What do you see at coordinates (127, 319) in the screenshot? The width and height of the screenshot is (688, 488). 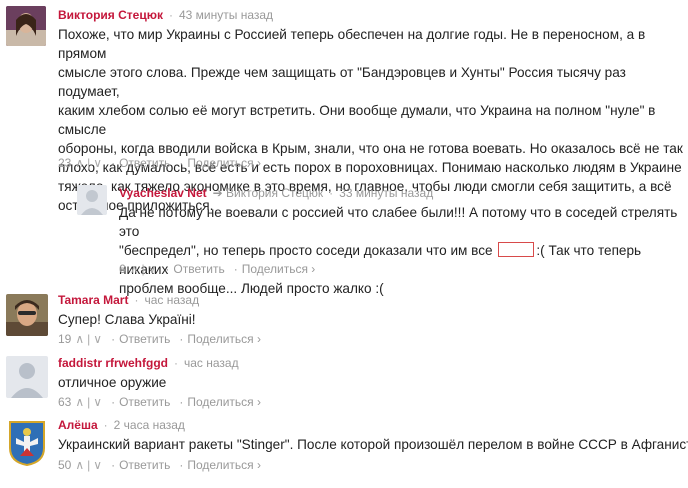 I see `comment-text: Супер! Слава Україні!` at bounding box center [127, 319].